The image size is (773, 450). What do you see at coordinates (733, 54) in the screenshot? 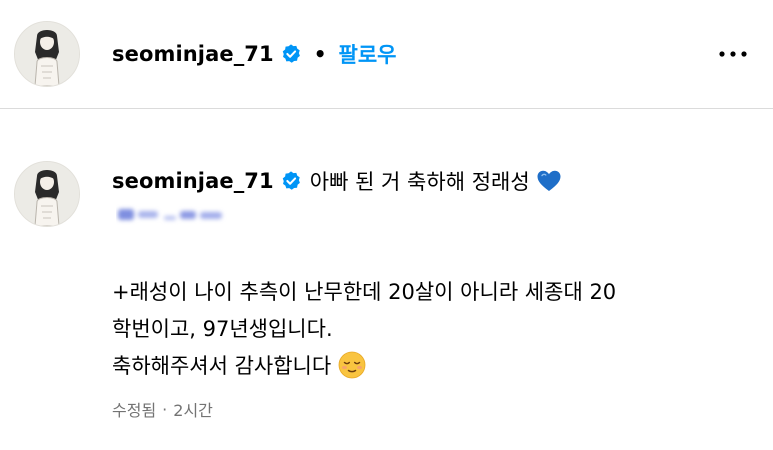
I see `more-options-icon` at bounding box center [733, 54].